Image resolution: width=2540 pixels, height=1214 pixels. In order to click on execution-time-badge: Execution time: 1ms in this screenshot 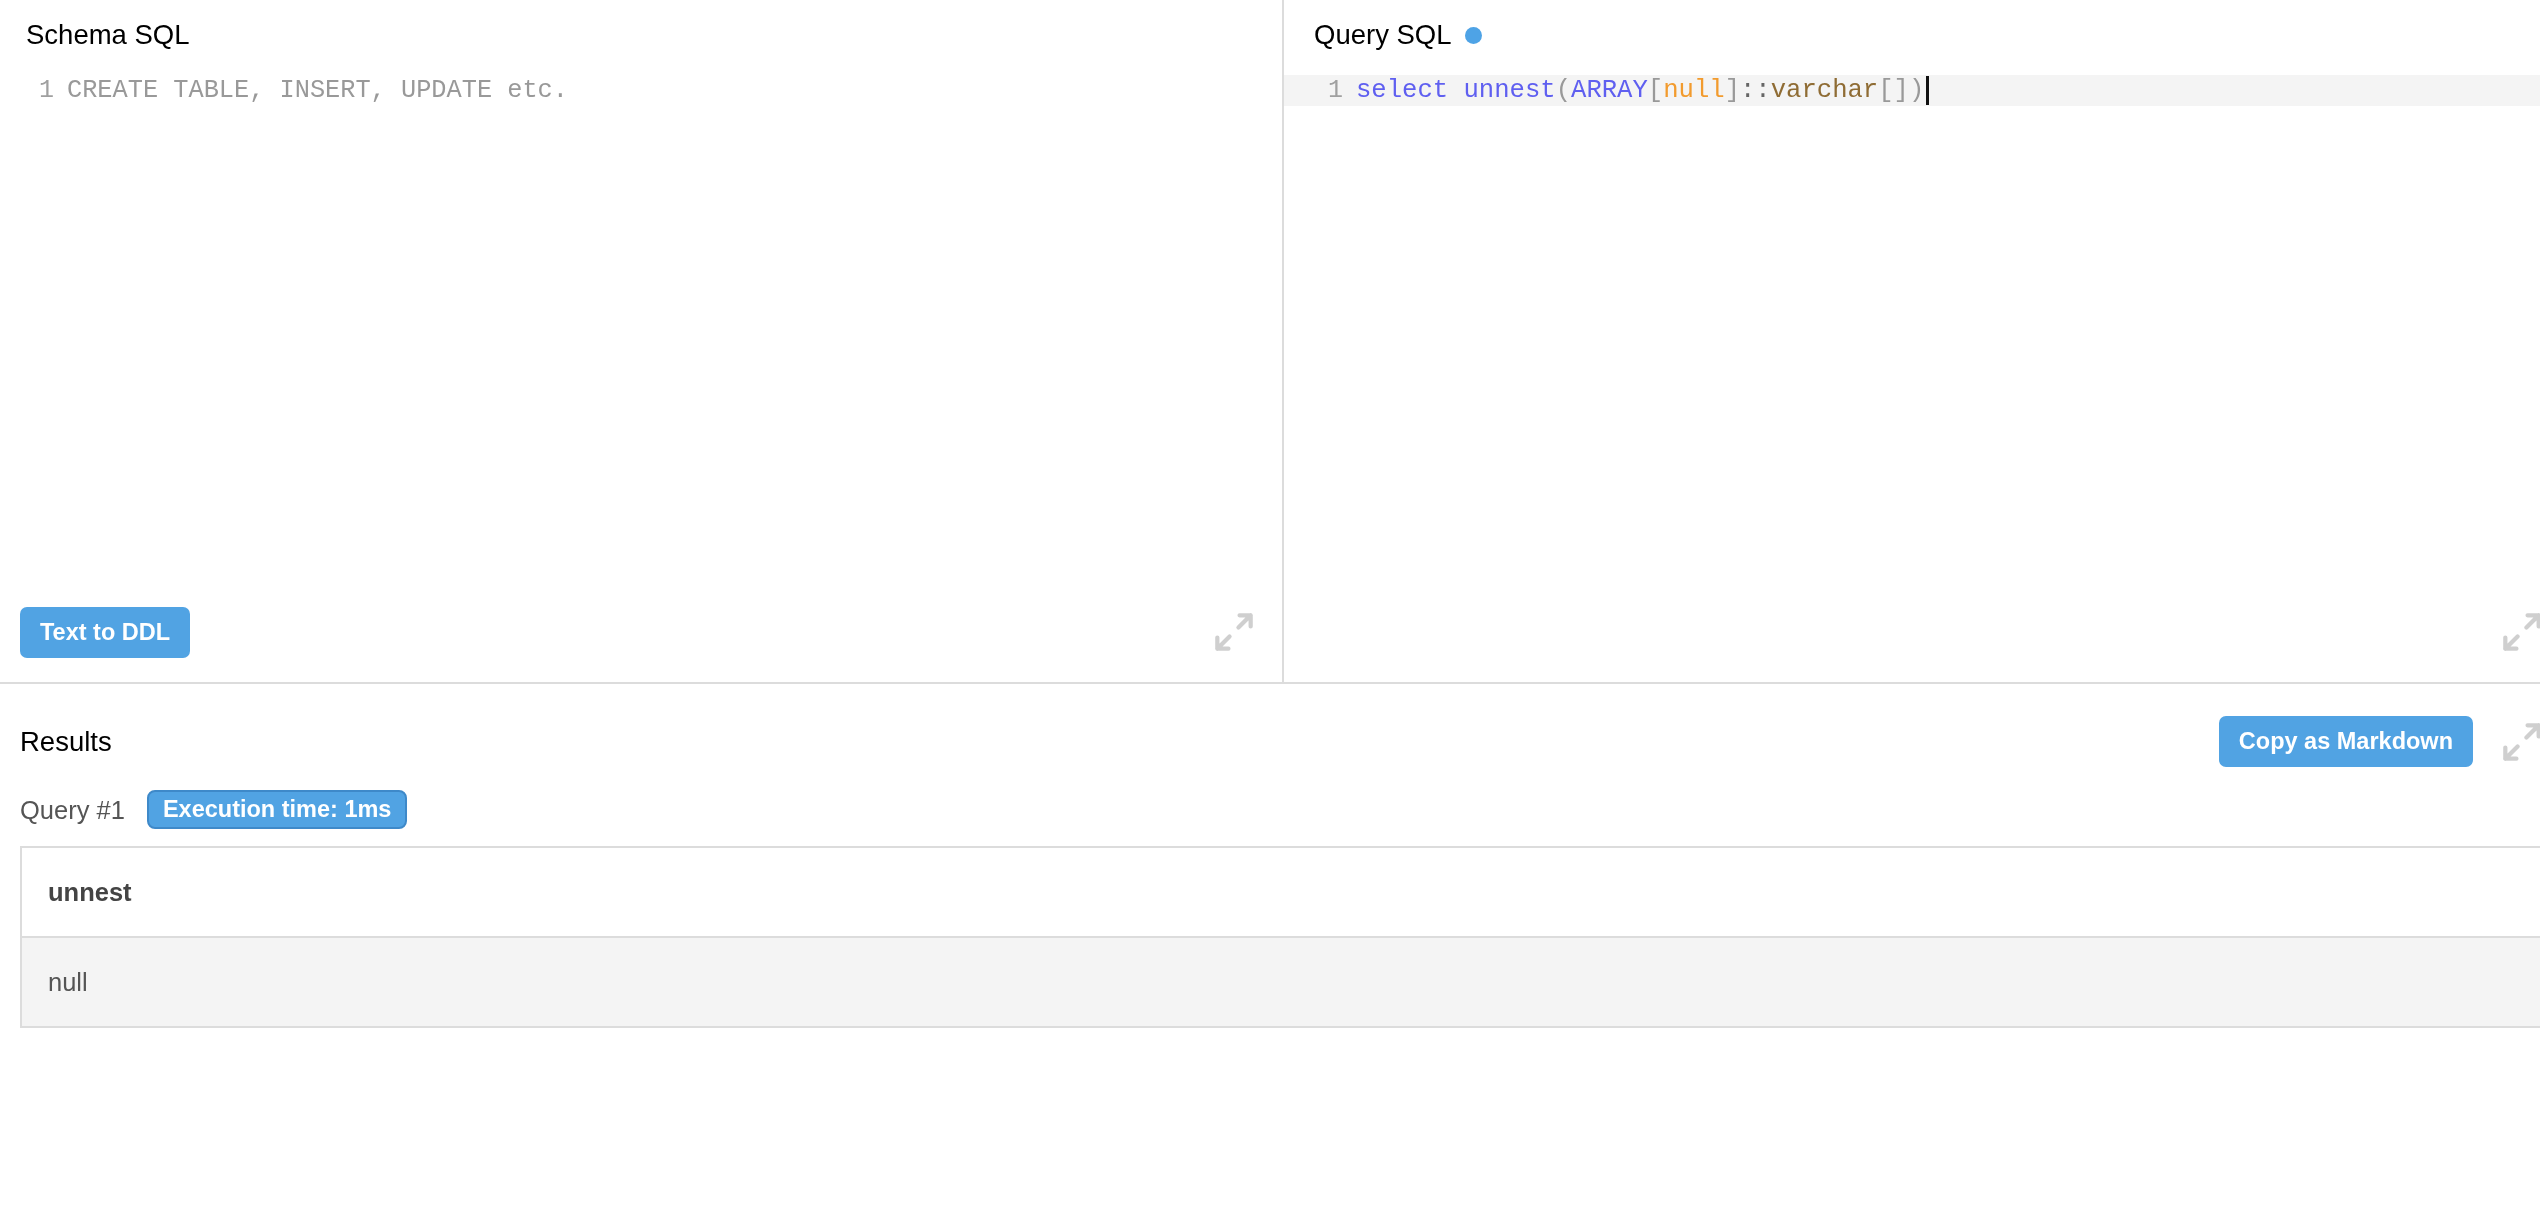, I will do `click(277, 809)`.